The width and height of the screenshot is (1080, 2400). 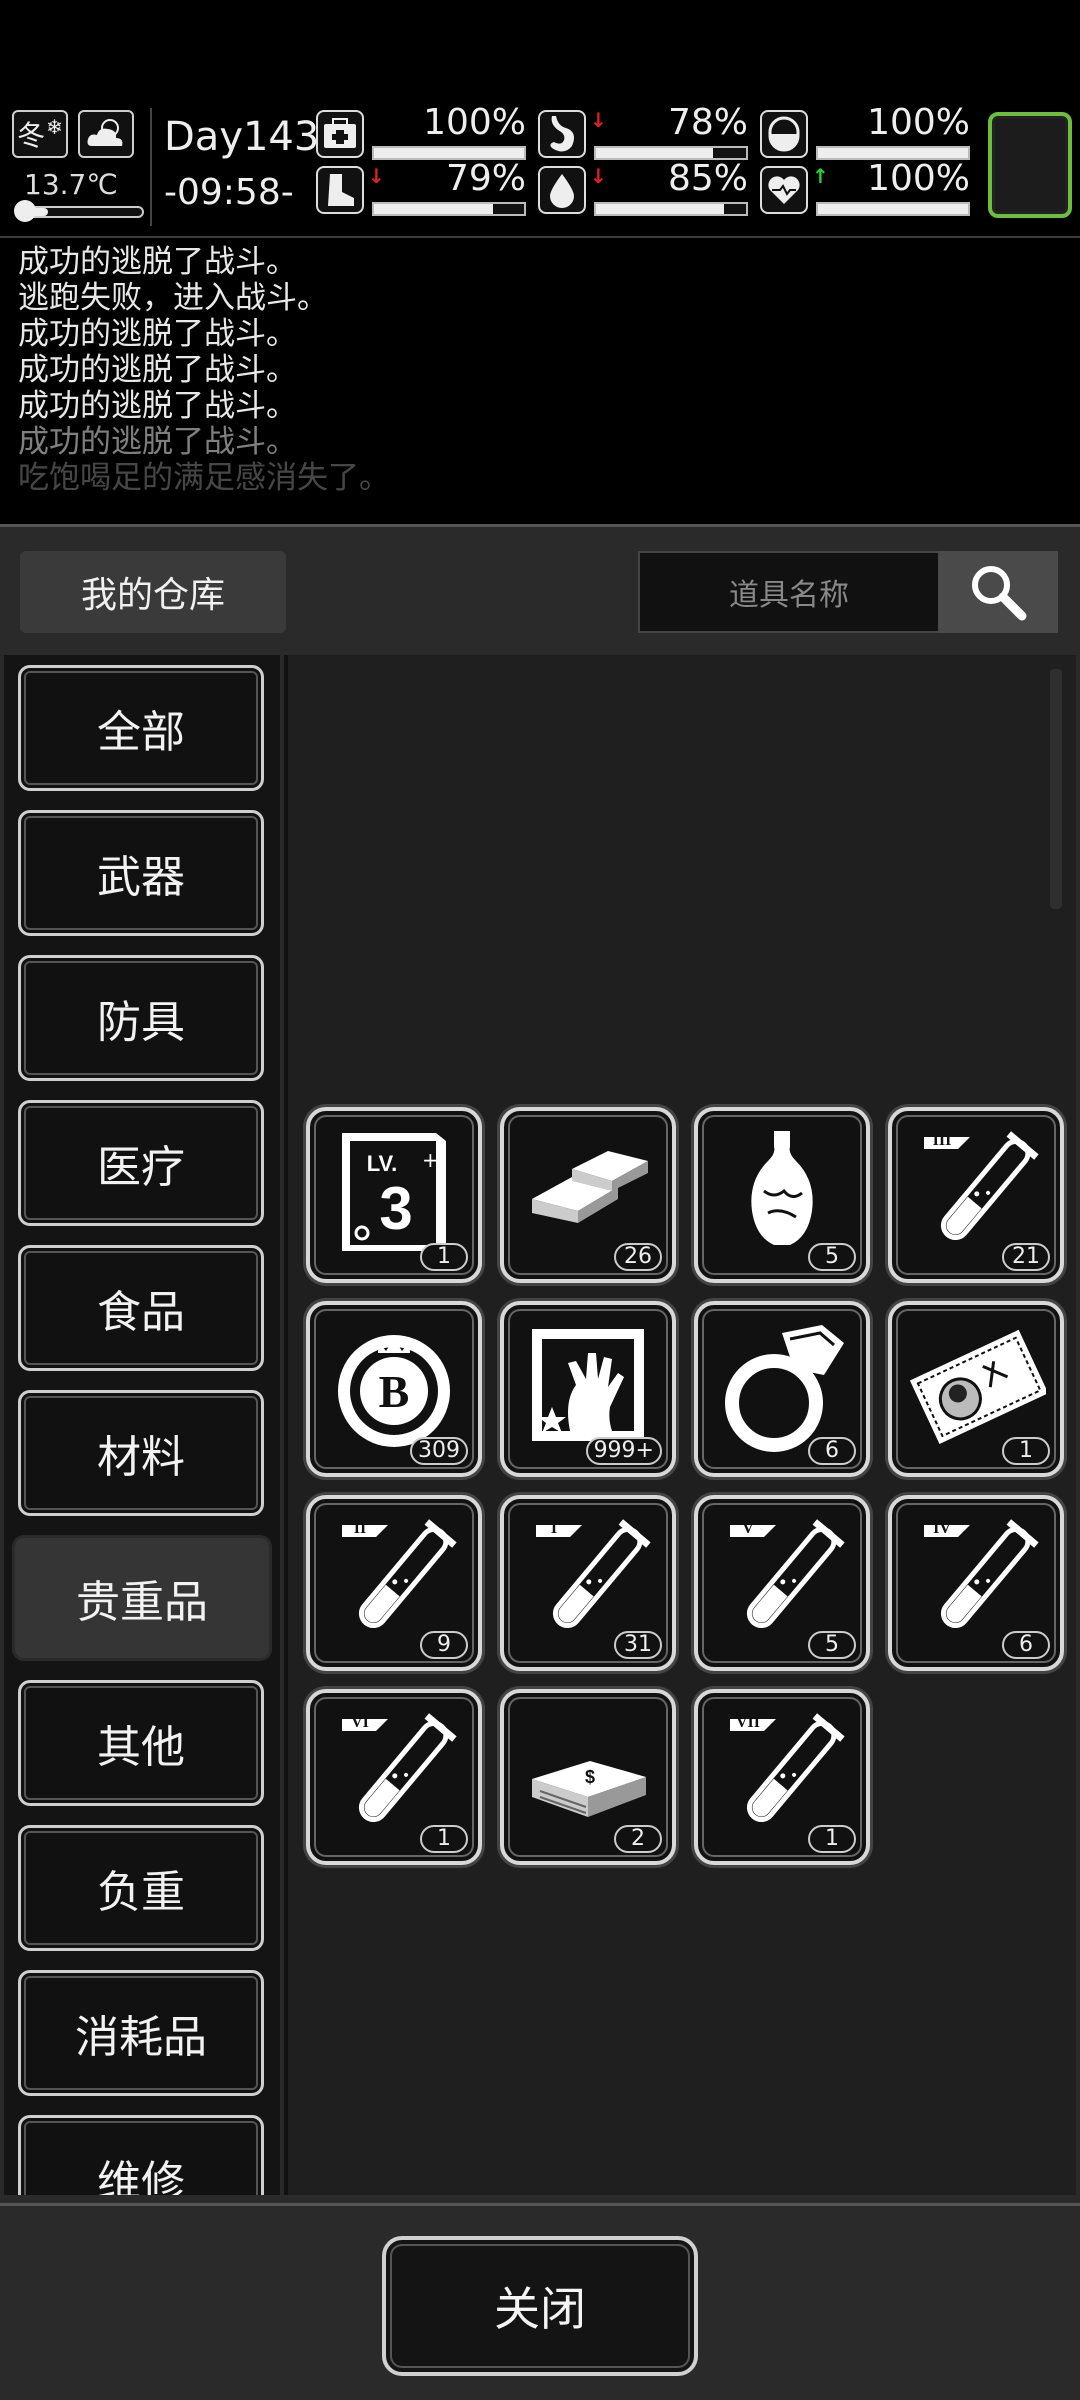 I want to click on search-icon, so click(x=999, y=593).